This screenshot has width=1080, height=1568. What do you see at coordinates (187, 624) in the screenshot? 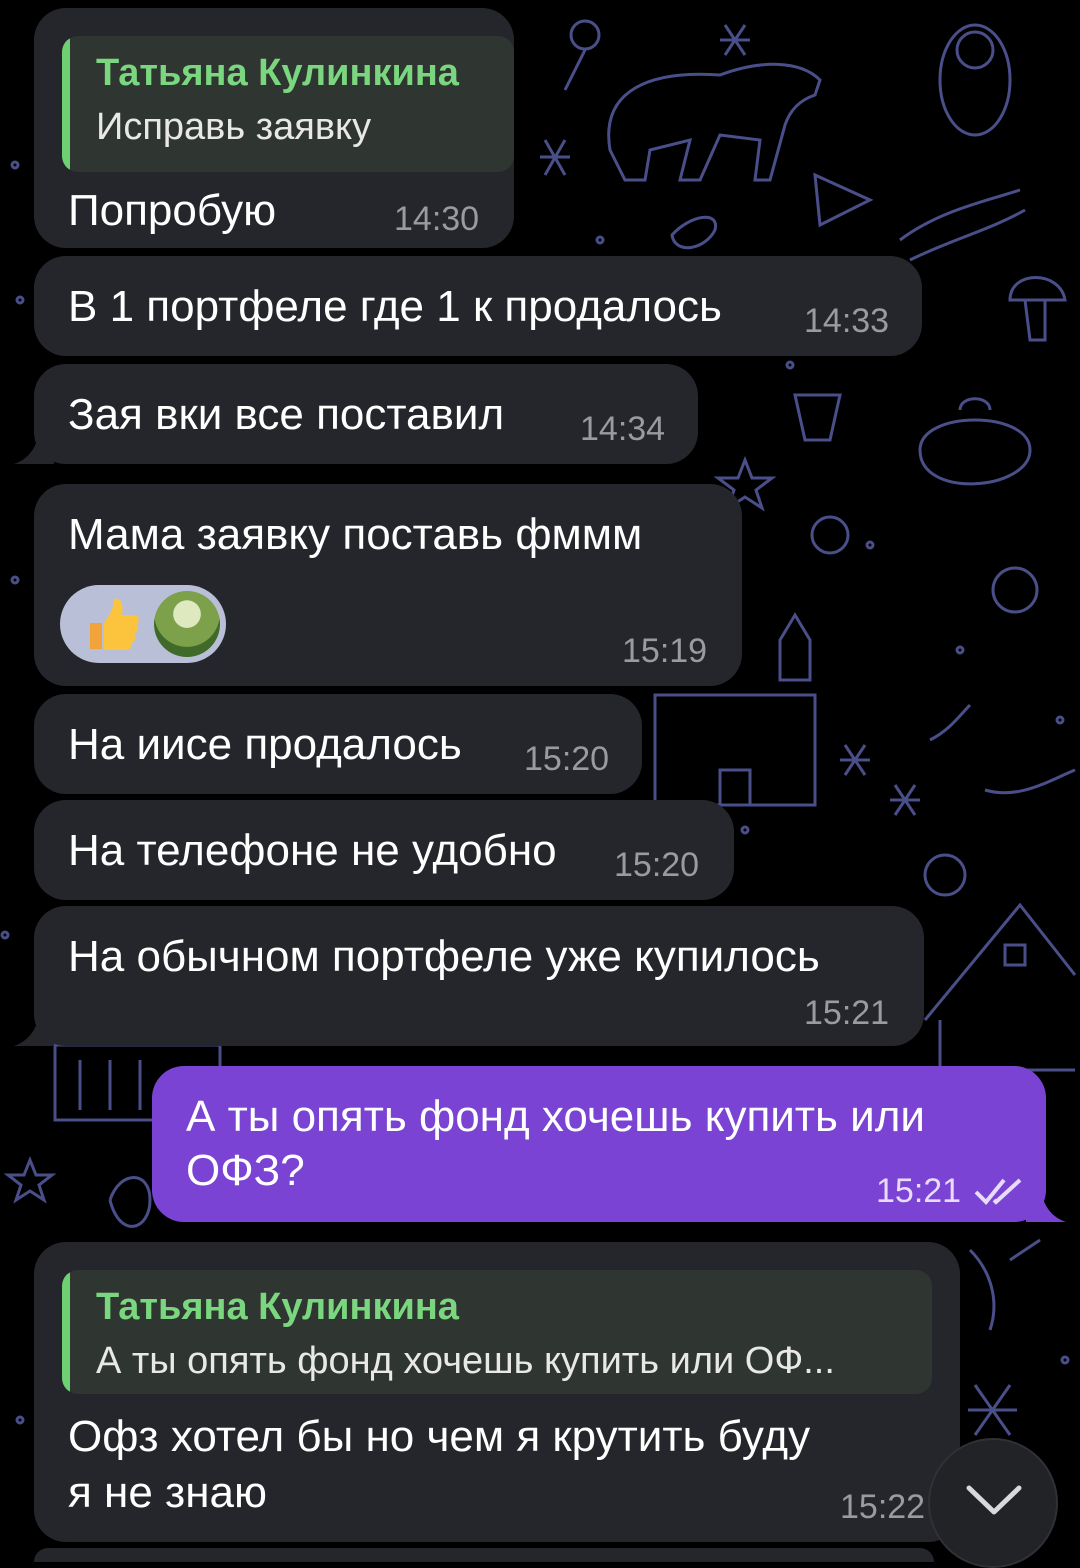
I see `reactor-avatar` at bounding box center [187, 624].